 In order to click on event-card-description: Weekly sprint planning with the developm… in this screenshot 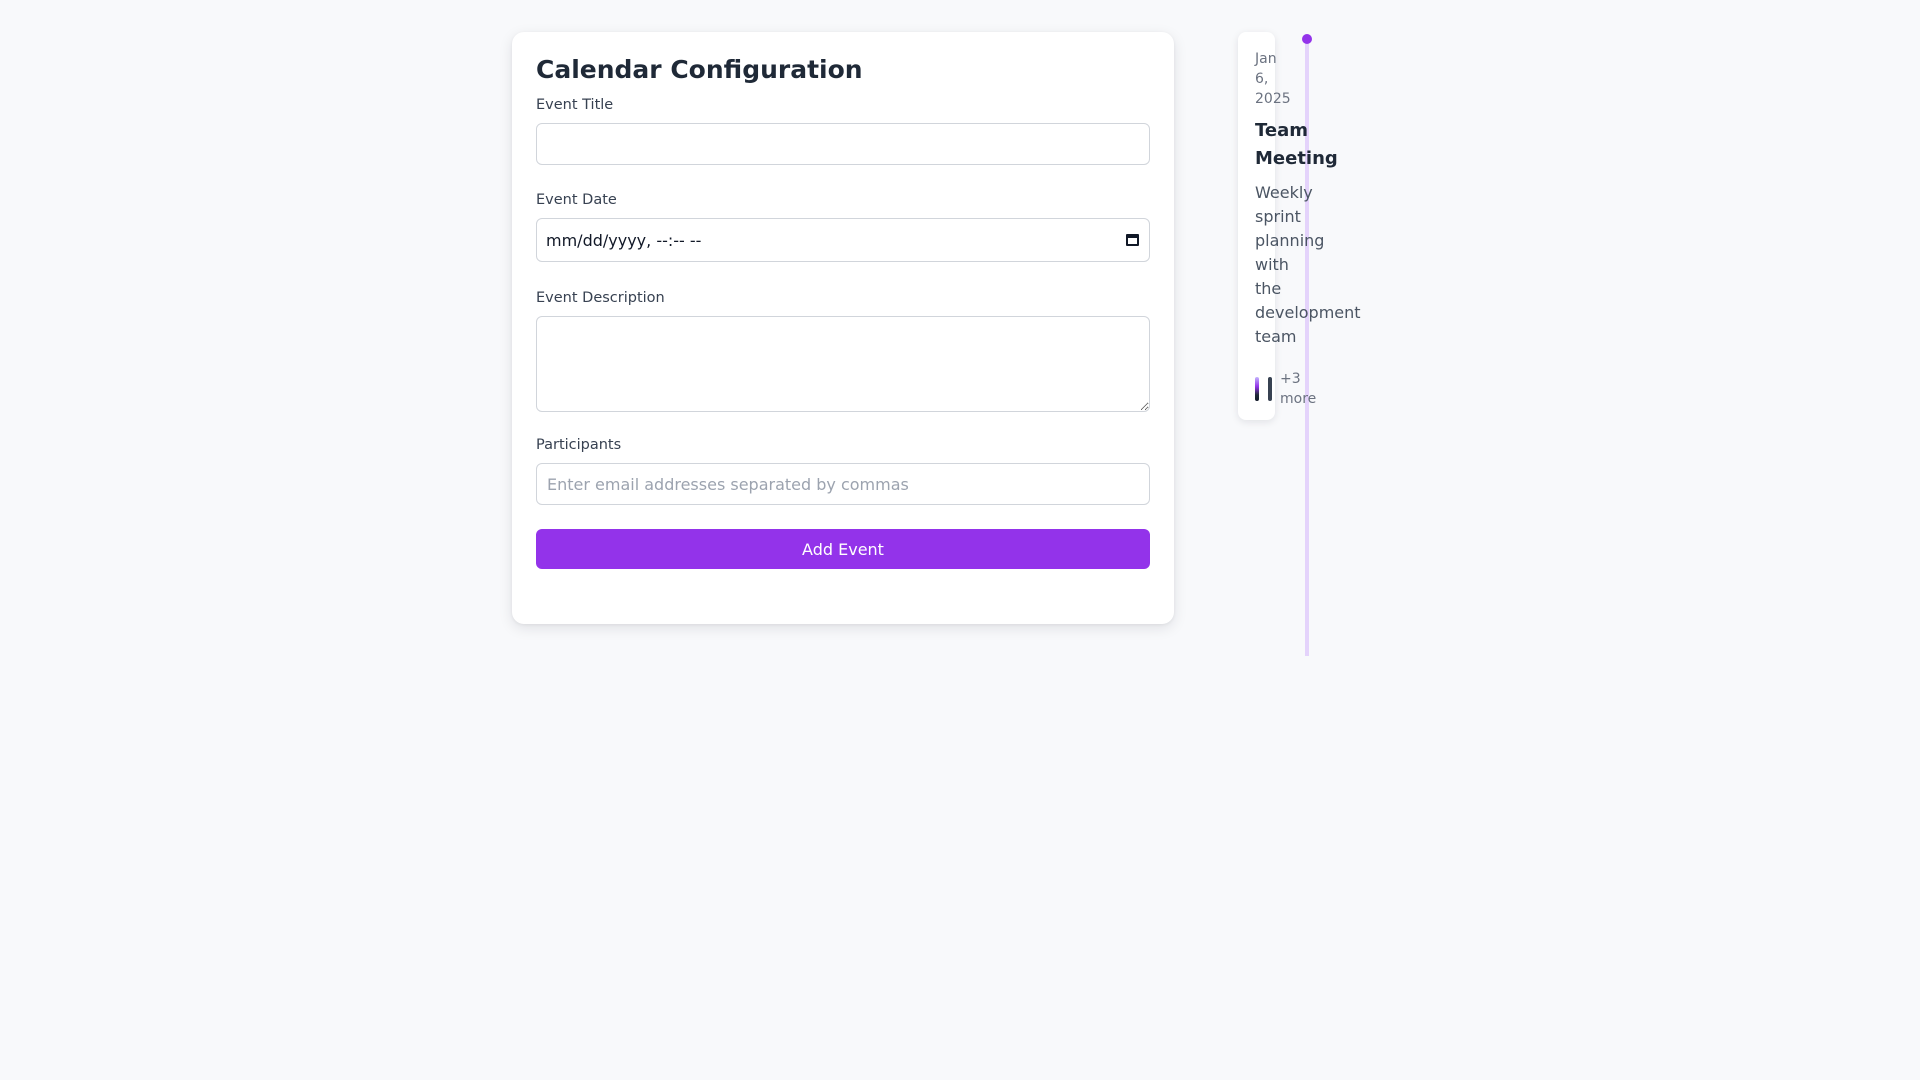, I will do `click(1308, 264)`.